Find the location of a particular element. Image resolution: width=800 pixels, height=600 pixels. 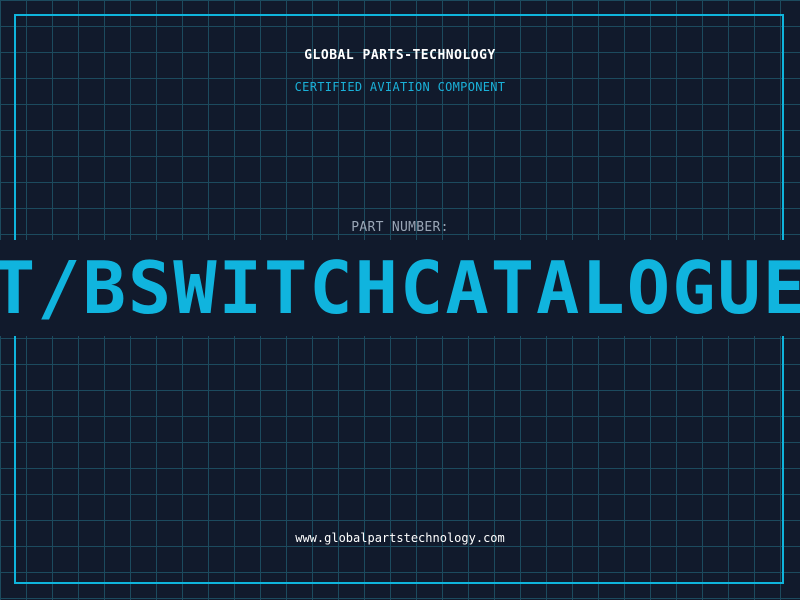

certification-subtitle: CERTIFIED AVIATION COMPONENT is located at coordinates (400, 87).